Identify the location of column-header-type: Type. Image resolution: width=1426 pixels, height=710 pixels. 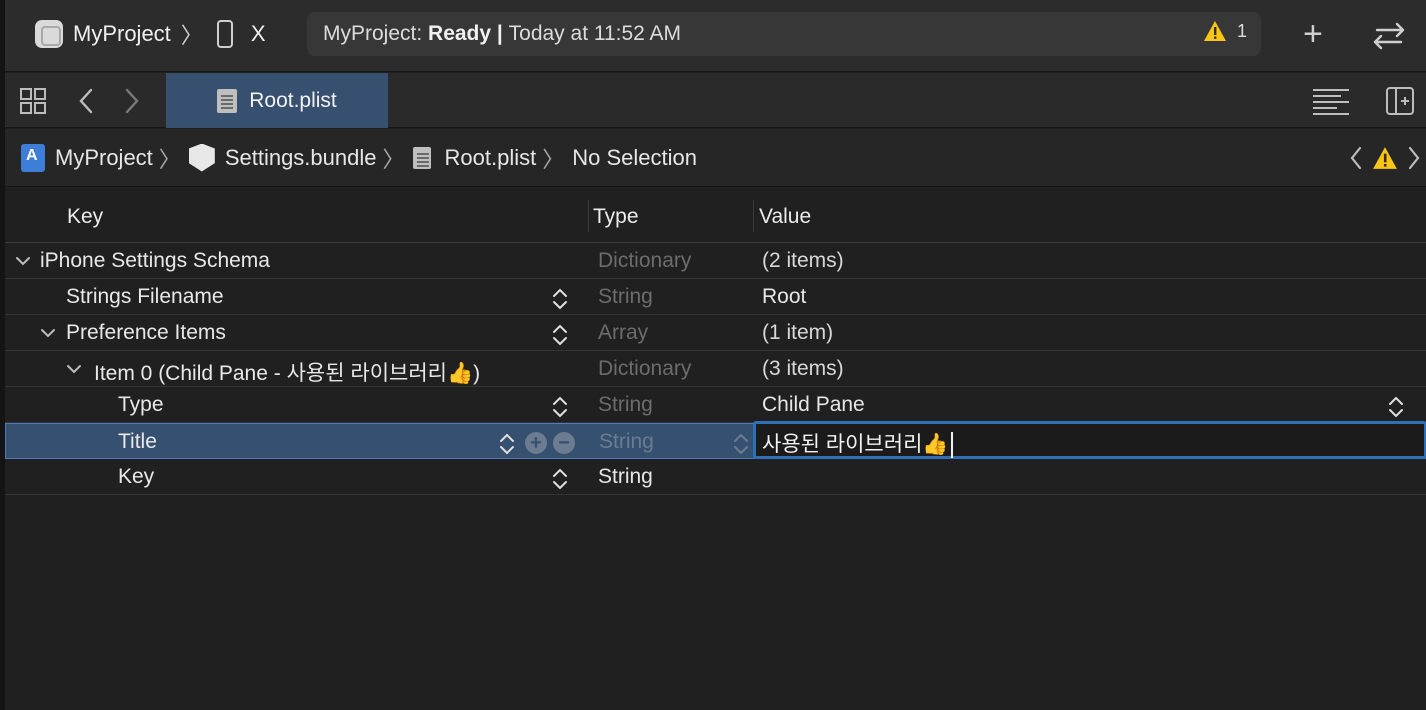
(616, 217).